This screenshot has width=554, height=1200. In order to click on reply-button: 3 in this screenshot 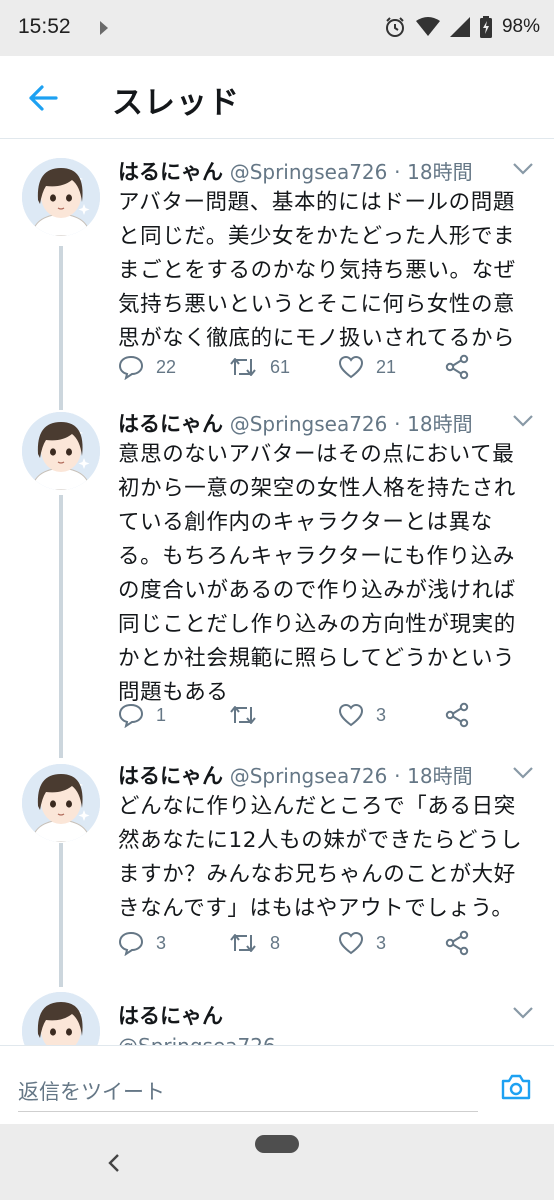, I will do `click(142, 943)`.